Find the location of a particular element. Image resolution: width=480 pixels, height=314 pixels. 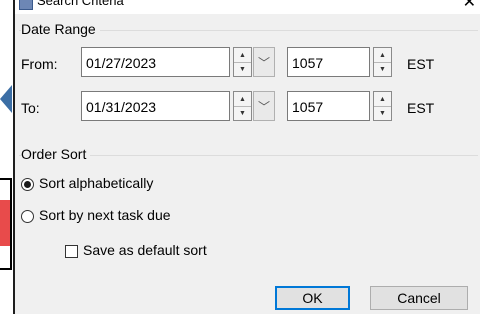

from-timezone: EST is located at coordinates (421, 64).